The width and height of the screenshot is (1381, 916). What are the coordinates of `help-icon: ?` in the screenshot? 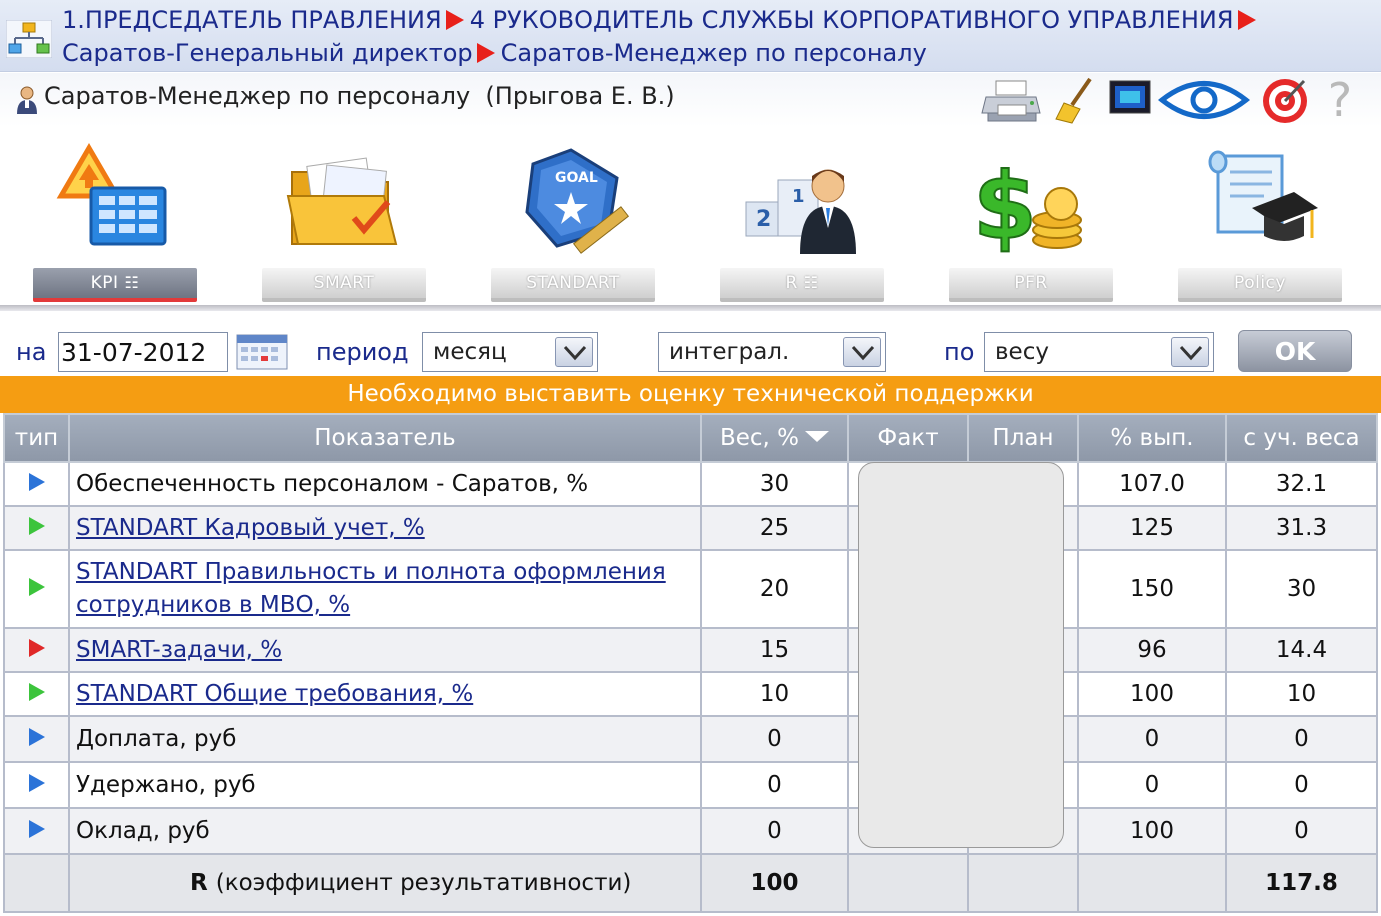 It's located at (1340, 100).